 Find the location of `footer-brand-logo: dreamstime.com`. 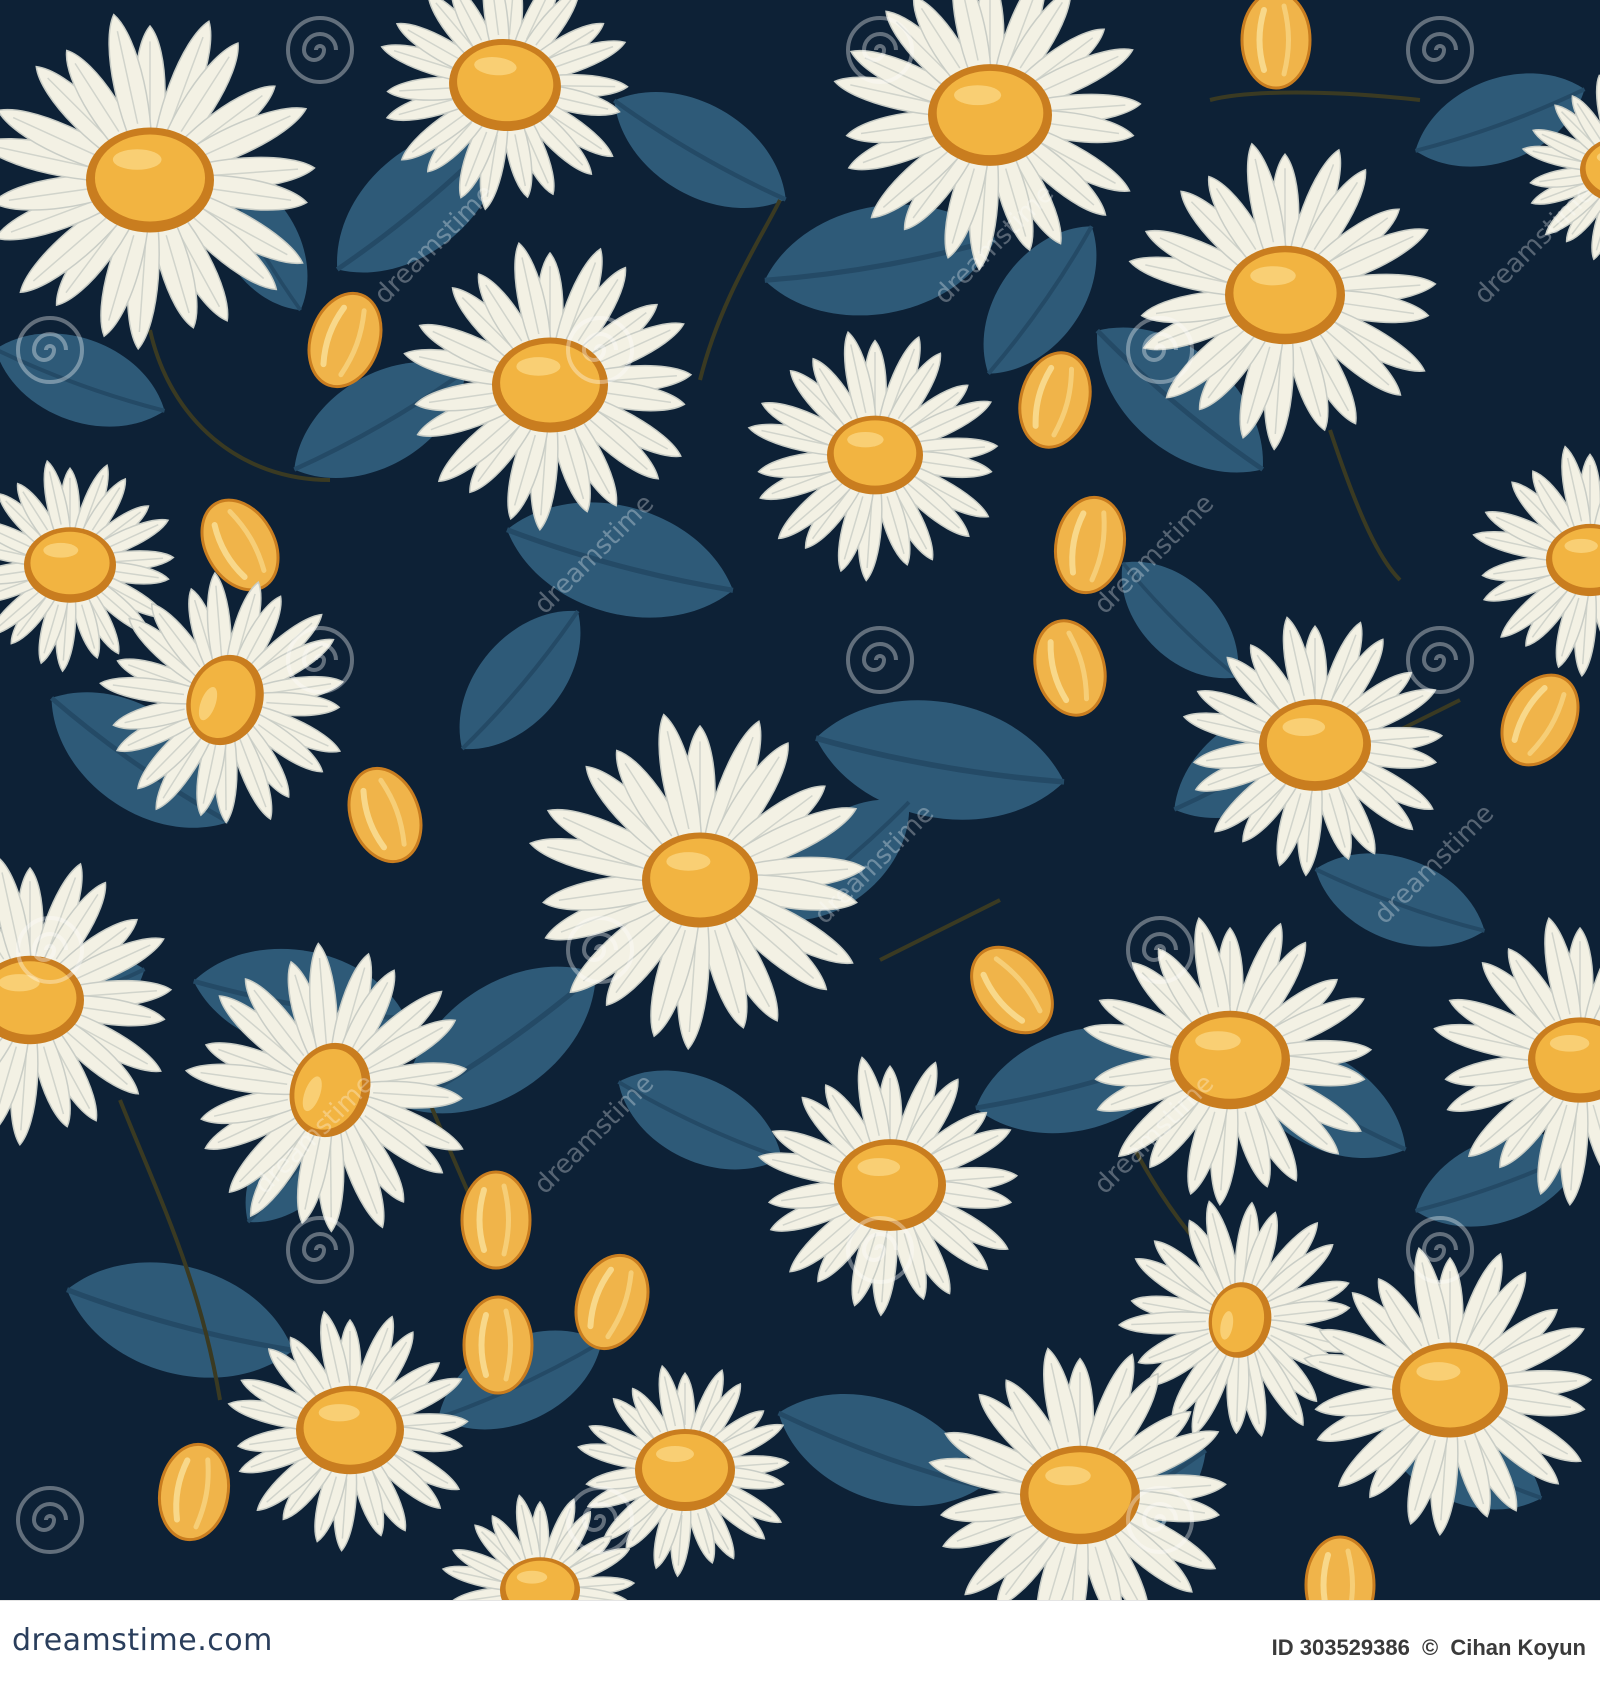

footer-brand-logo: dreamstime.com is located at coordinates (142, 1640).